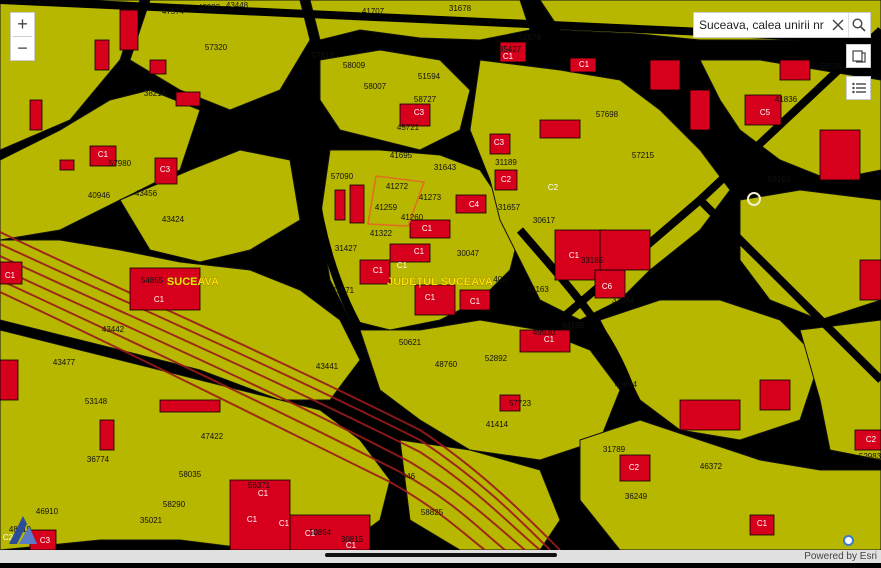  I want to click on parcel-number-label: 48760, so click(446, 364).